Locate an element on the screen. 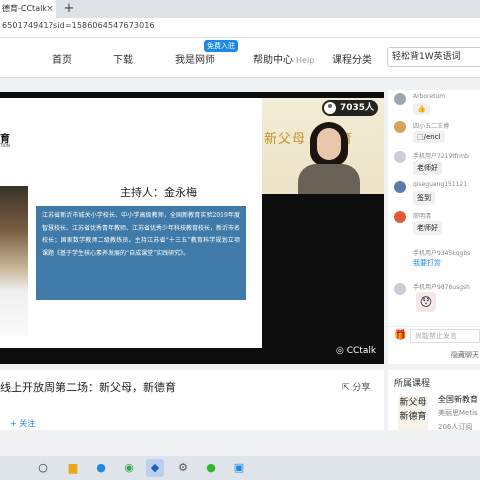 The height and width of the screenshot is (480, 480). chat-username: 四小五二王博 is located at coordinates (431, 126).